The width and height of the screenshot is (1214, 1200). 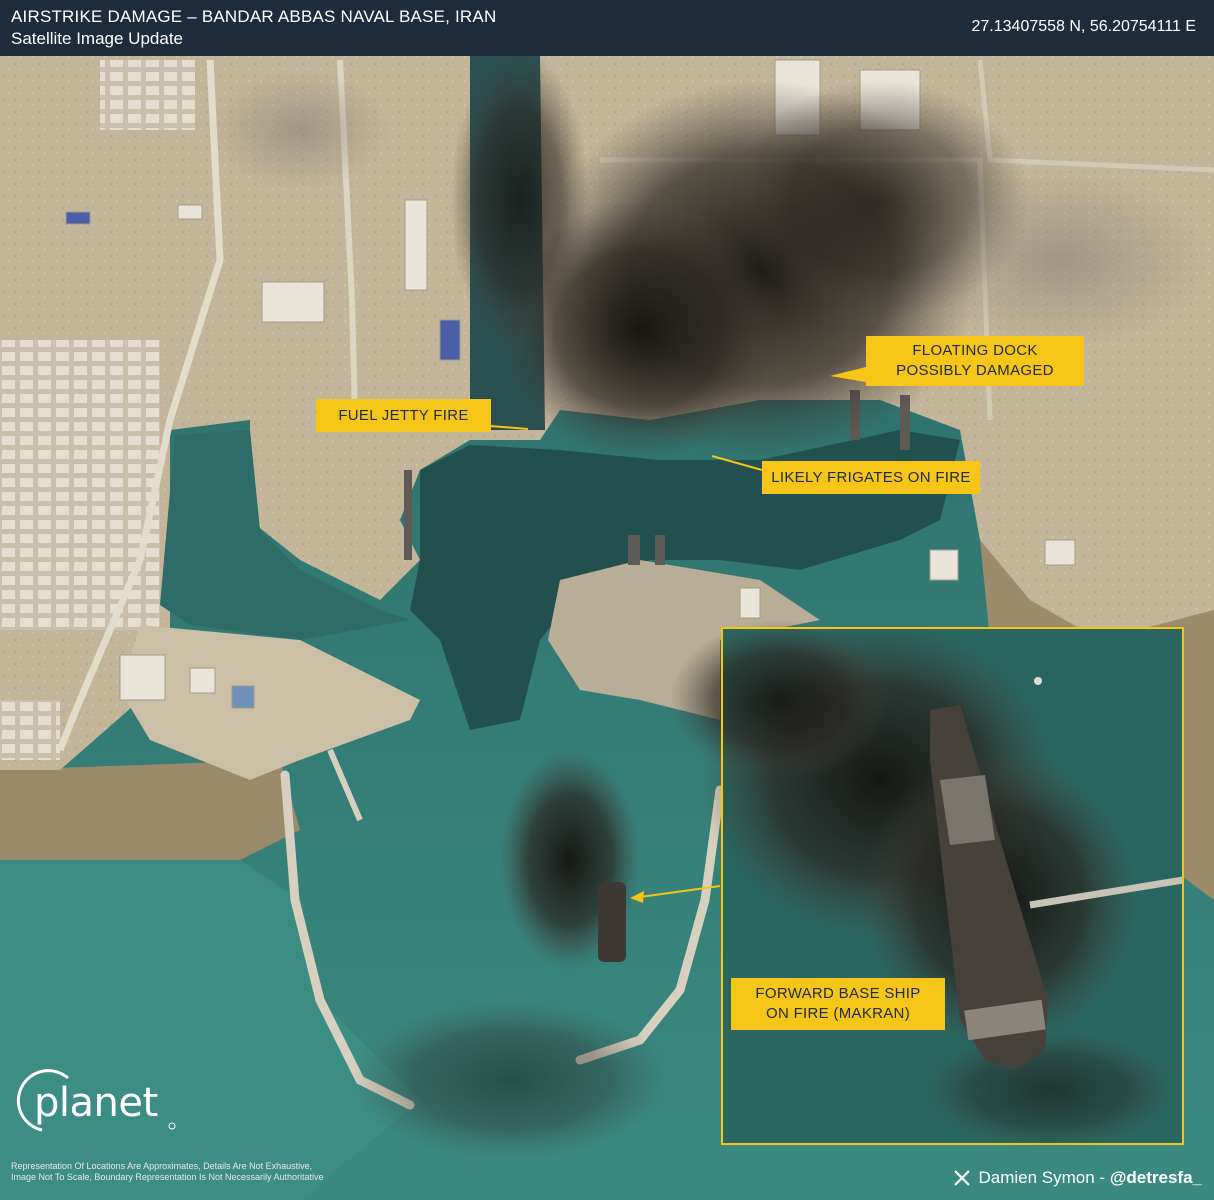 I want to click on credit-name: Damien Symon -, so click(x=1044, y=1177).